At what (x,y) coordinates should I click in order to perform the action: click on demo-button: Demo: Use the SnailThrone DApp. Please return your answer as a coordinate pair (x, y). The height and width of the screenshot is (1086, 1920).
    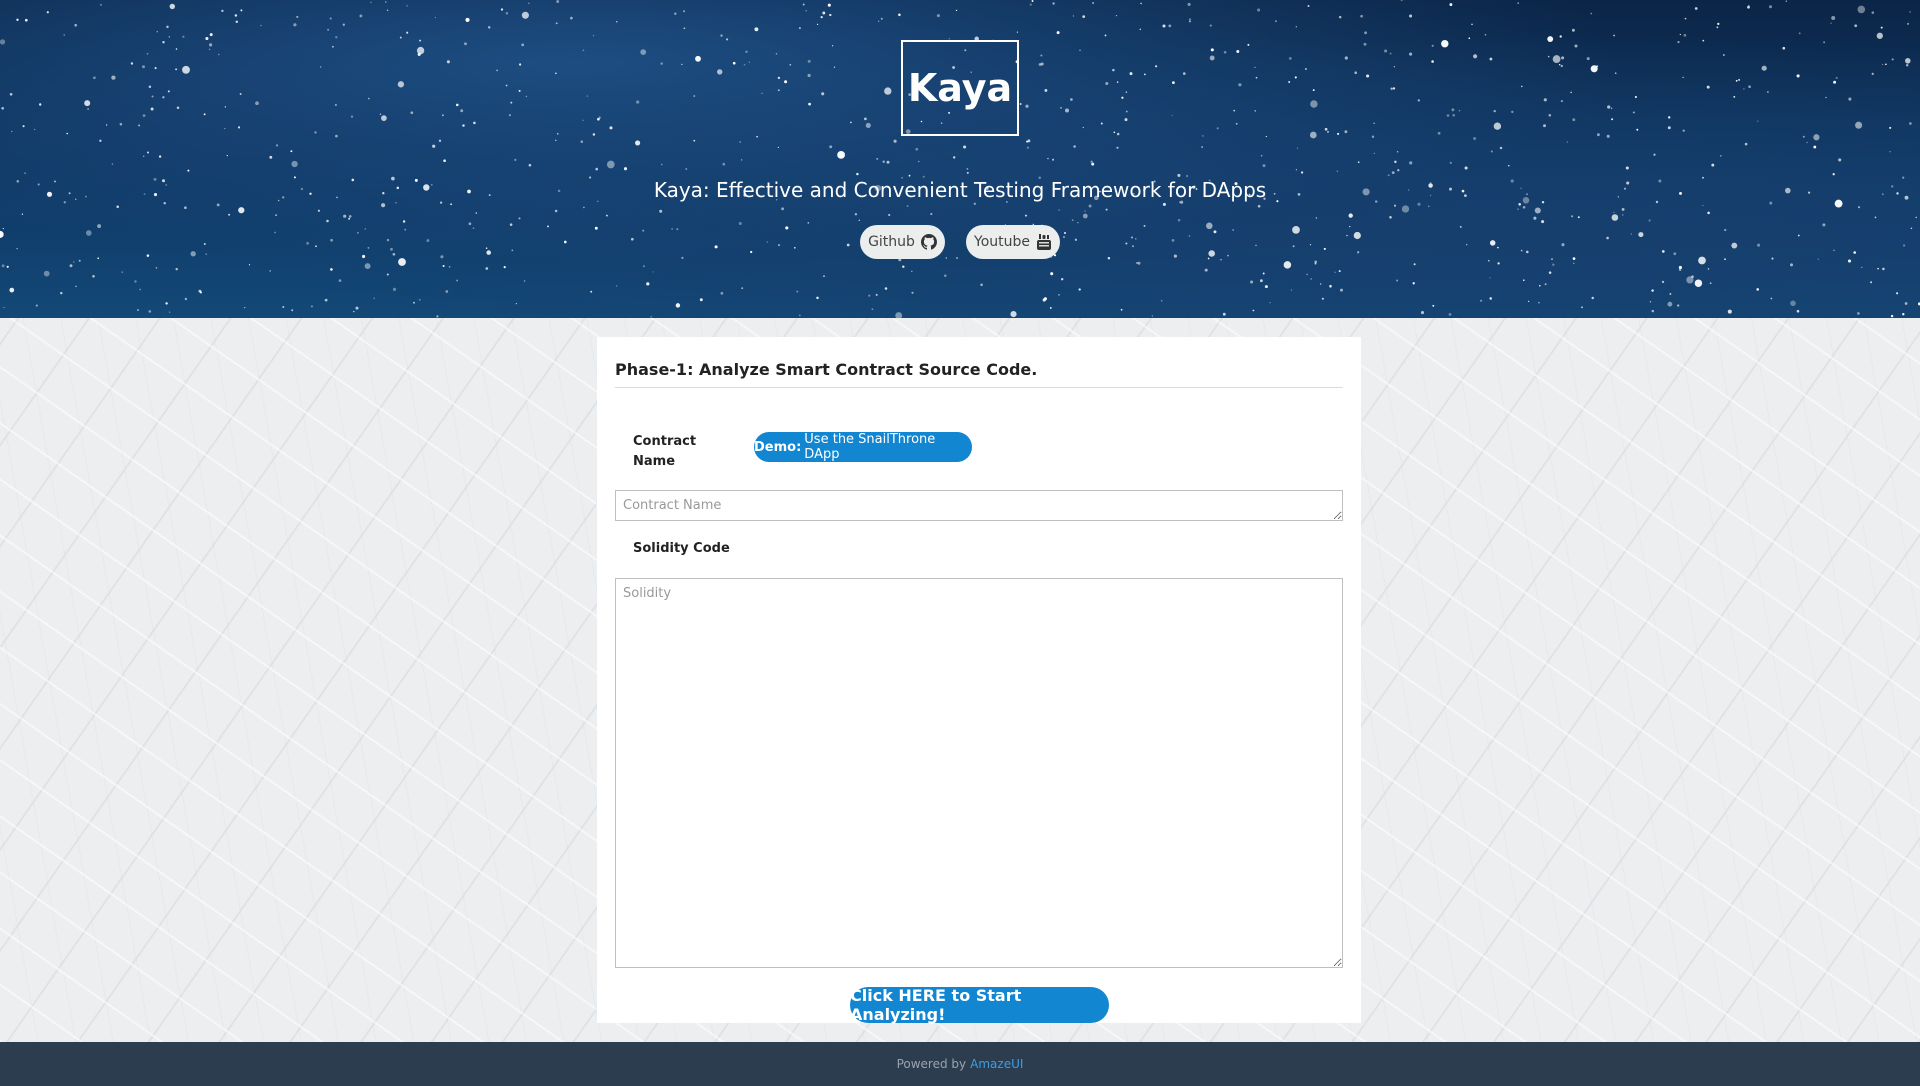
    Looking at the image, I should click on (863, 447).